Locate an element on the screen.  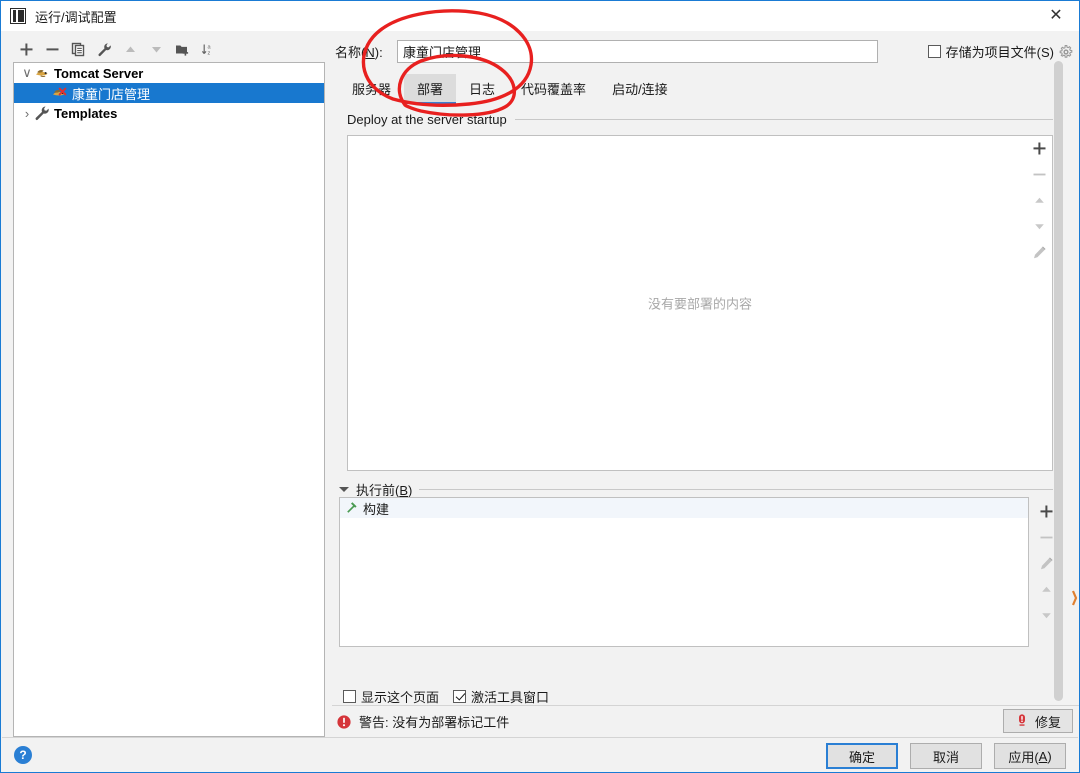
tab-deployment: 部署 is located at coordinates (430, 89).